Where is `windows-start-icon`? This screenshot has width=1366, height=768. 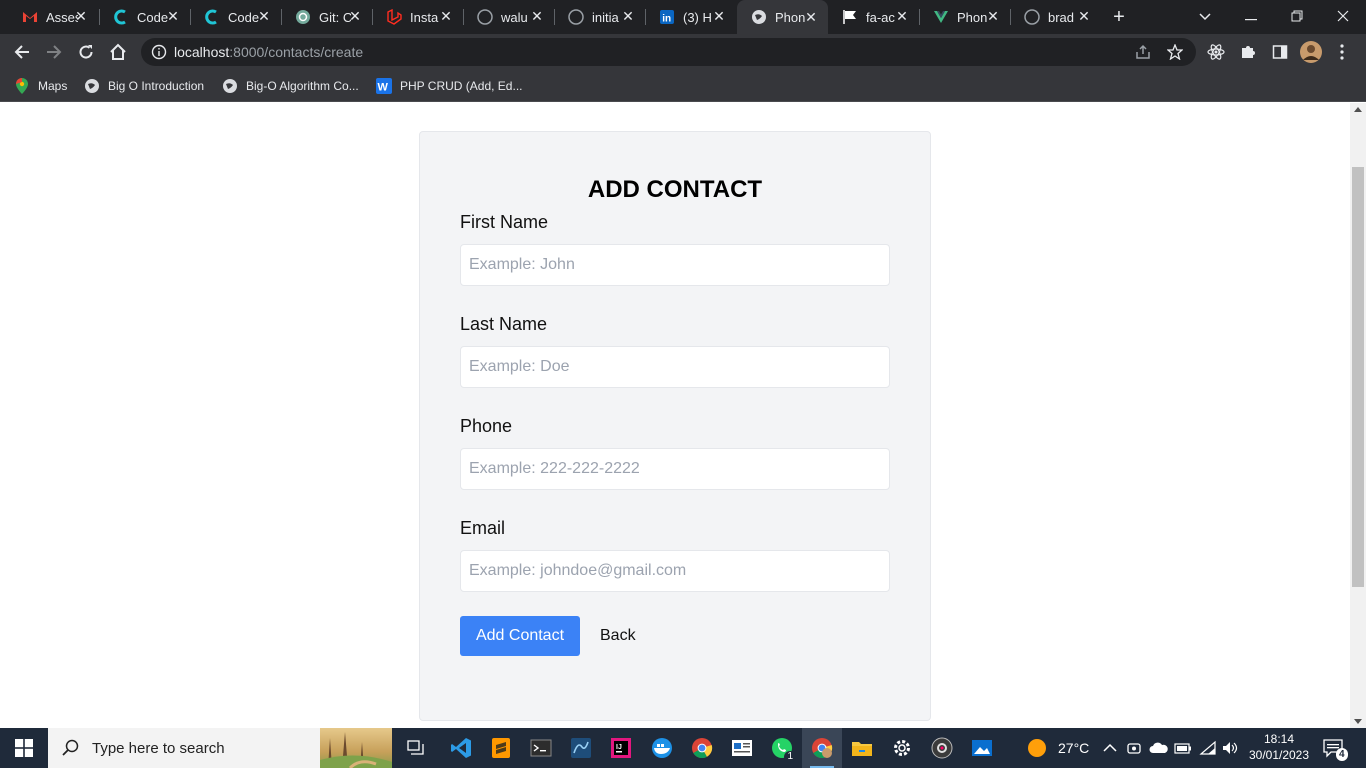 windows-start-icon is located at coordinates (24, 748).